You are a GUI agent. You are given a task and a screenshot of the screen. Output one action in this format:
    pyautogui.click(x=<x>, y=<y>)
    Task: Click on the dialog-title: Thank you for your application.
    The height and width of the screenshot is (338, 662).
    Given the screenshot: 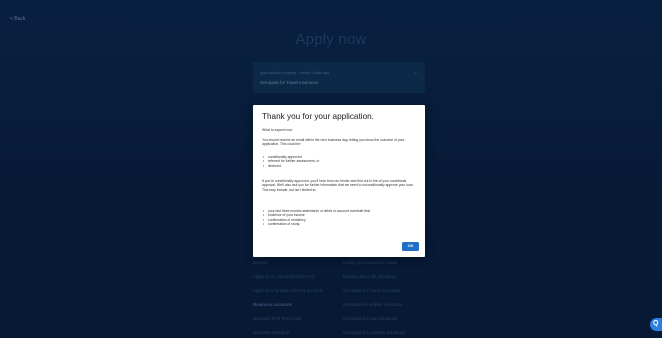 What is the action you would take?
    pyautogui.click(x=318, y=116)
    